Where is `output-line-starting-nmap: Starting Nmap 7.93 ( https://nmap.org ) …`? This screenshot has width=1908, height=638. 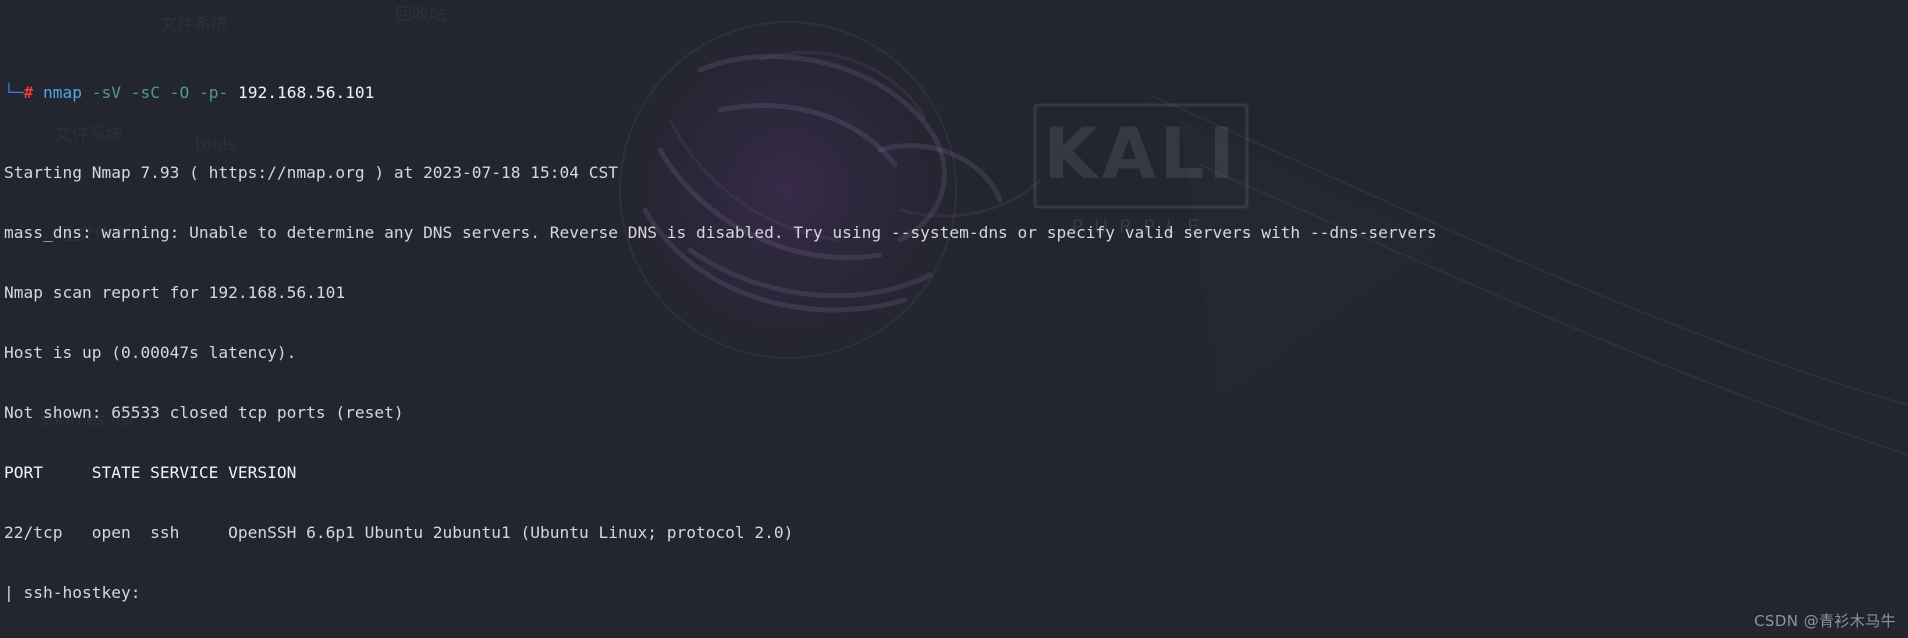 output-line-starting-nmap: Starting Nmap 7.93 ( https://nmap.org ) … is located at coordinates (311, 172).